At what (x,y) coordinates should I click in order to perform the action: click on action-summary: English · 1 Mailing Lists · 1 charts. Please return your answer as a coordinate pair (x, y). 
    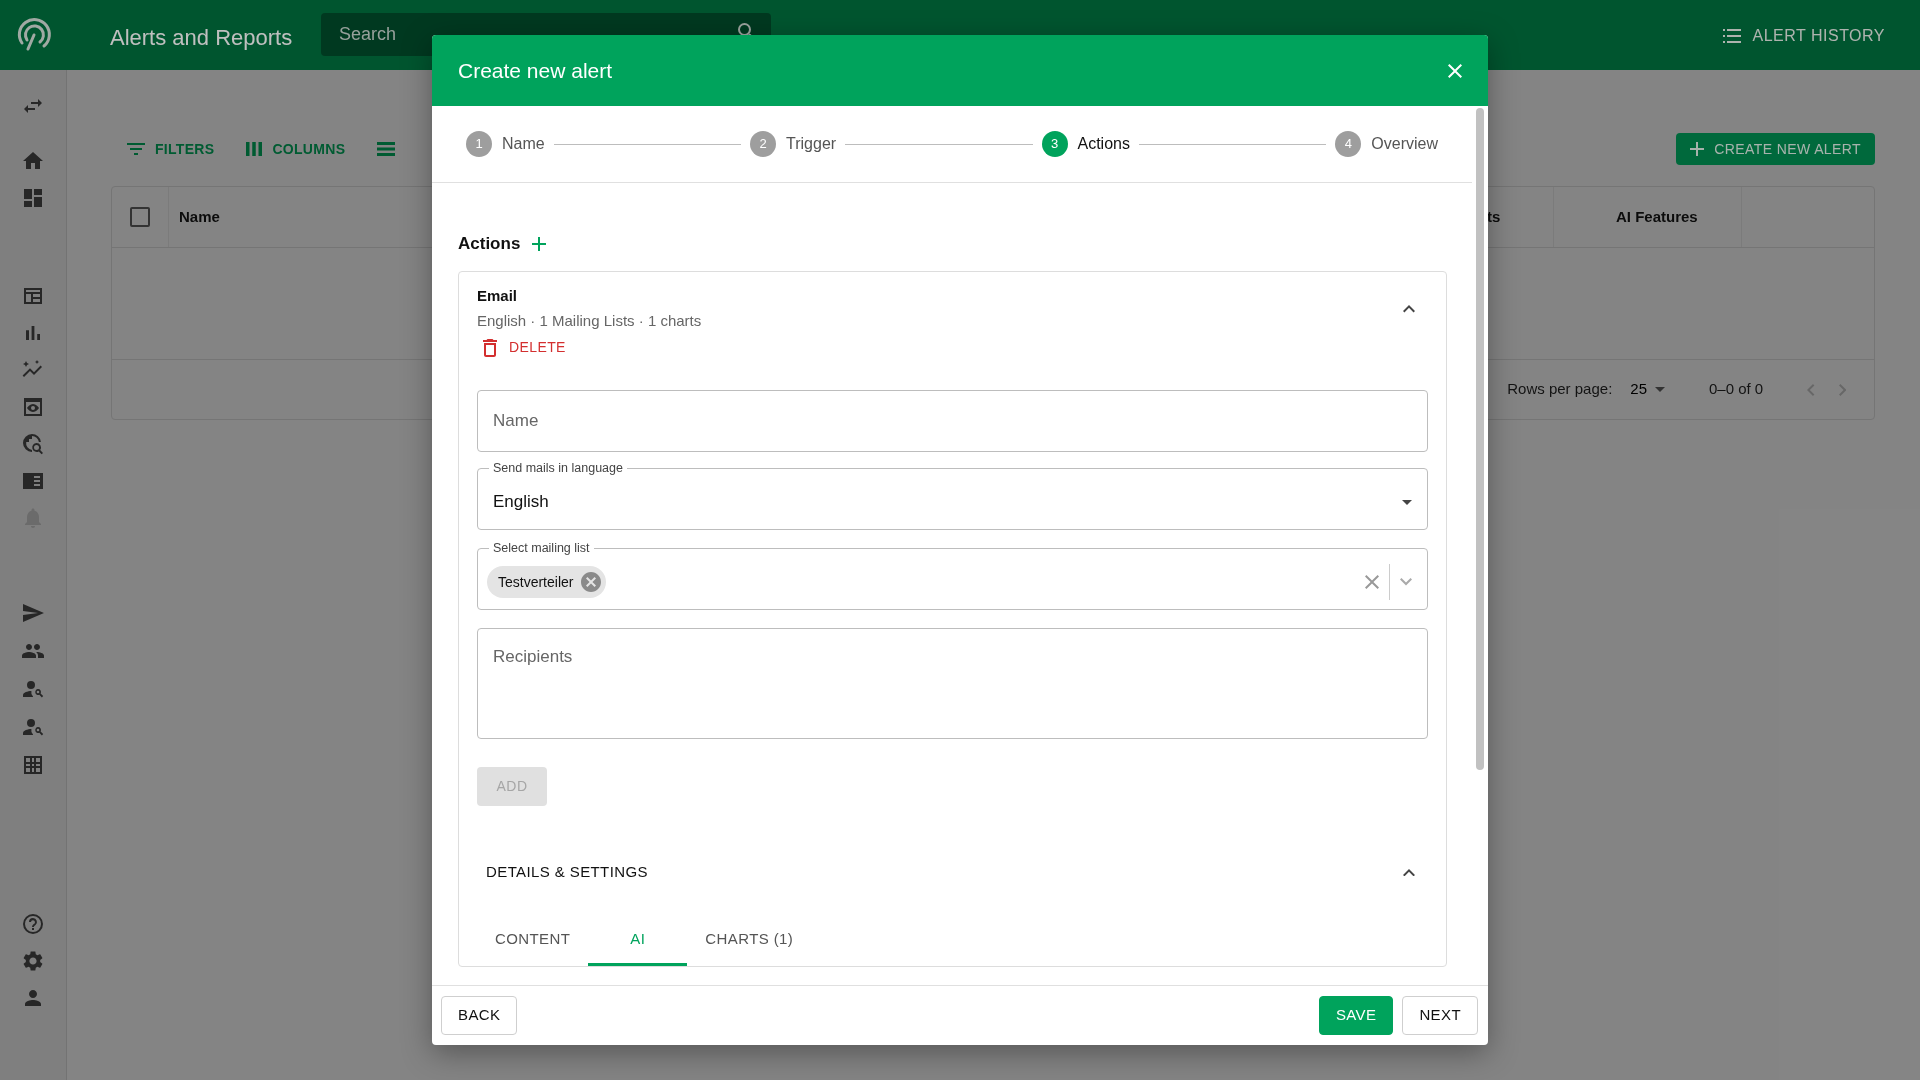
    Looking at the image, I should click on (589, 320).